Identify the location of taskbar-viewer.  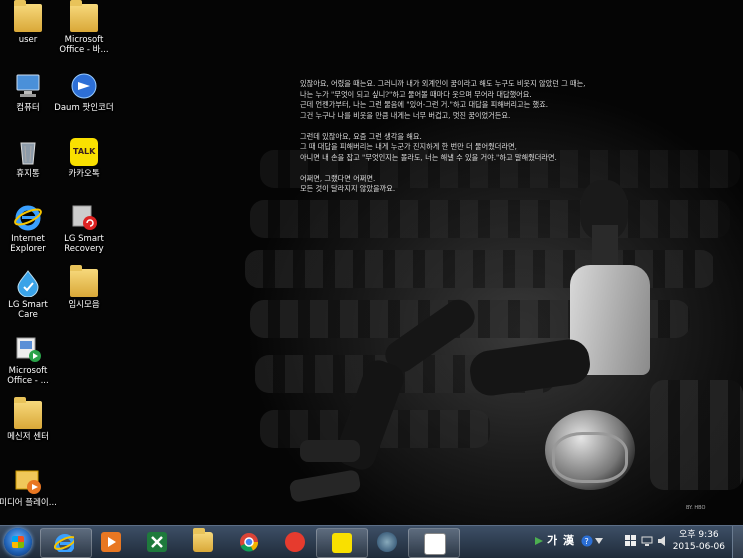
(434, 543).